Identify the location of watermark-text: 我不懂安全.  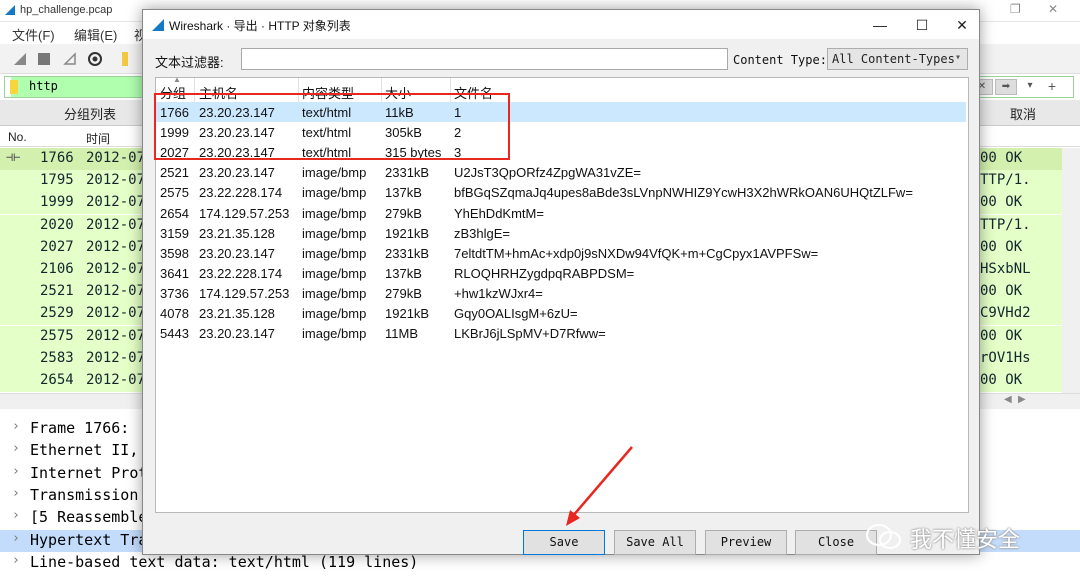
(965, 540).